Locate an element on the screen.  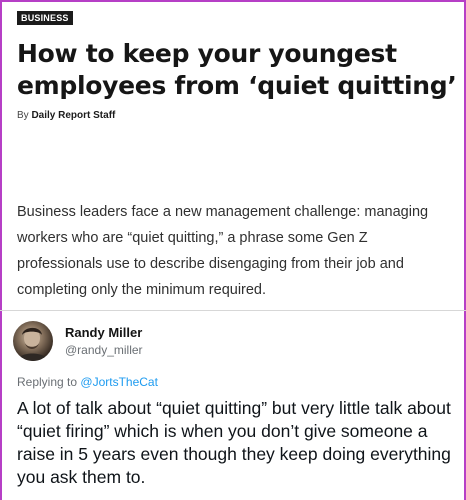
byline-prefix: By is located at coordinates (23, 115).